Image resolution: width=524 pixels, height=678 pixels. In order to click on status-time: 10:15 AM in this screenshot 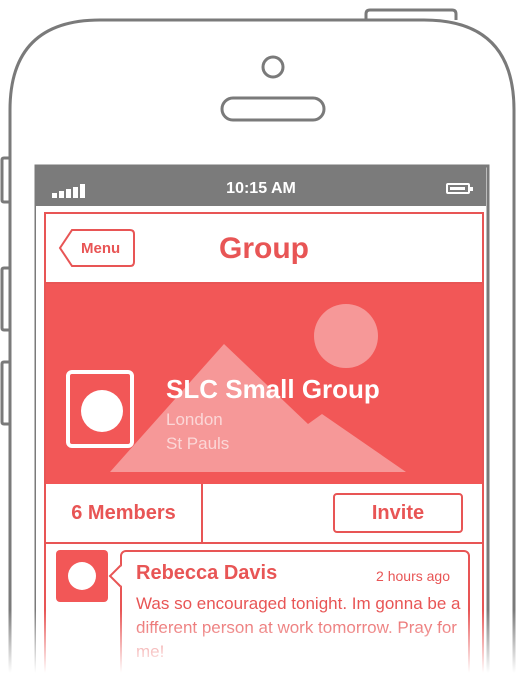, I will do `click(261, 188)`.